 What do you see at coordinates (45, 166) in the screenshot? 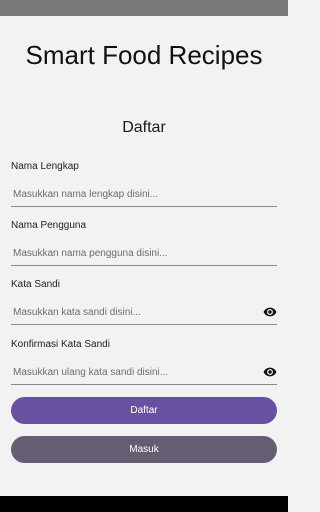
I see `full-name-label: Nama Lengkap` at bounding box center [45, 166].